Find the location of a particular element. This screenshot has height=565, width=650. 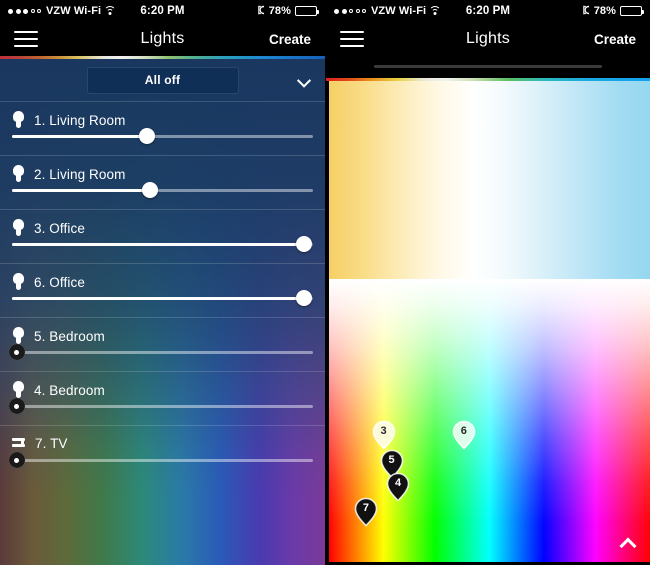

all-off-button: All off is located at coordinates (162, 80).